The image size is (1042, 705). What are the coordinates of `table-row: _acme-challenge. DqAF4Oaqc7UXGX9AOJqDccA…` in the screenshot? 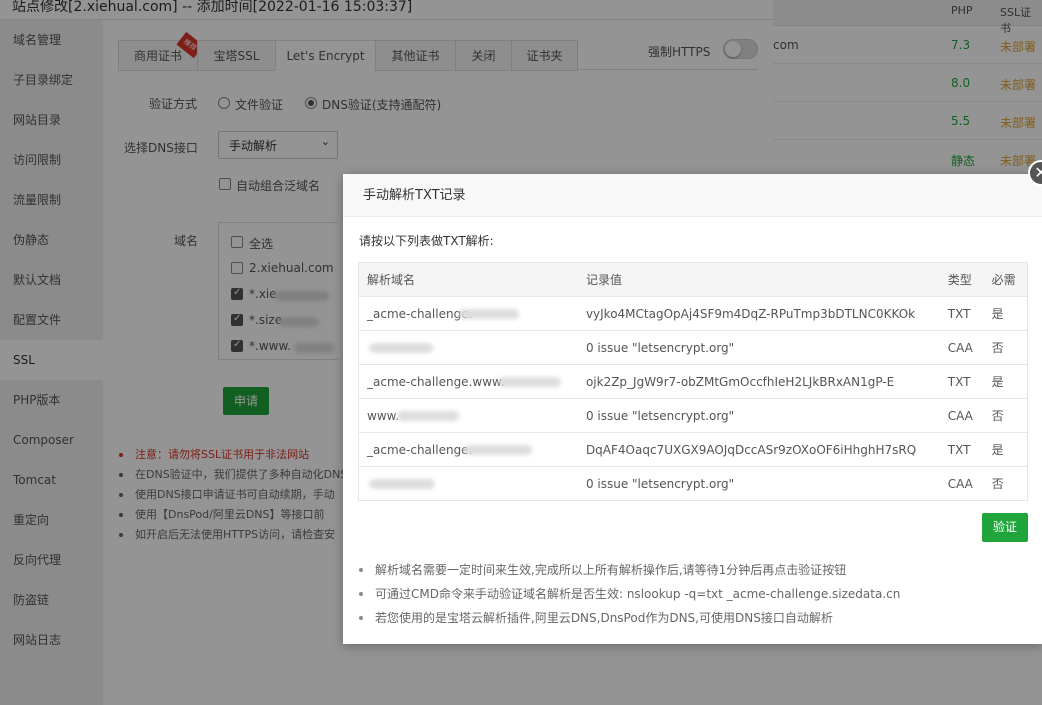 It's located at (692, 449).